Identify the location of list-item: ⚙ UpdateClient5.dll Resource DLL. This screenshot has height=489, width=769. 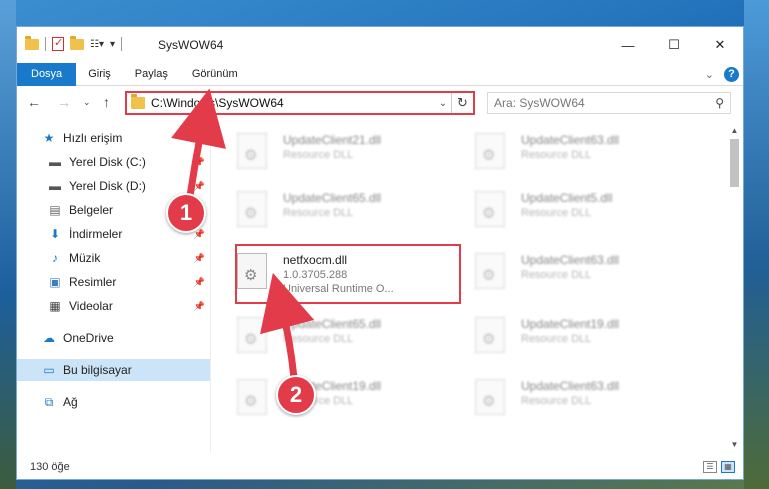
(565, 209).